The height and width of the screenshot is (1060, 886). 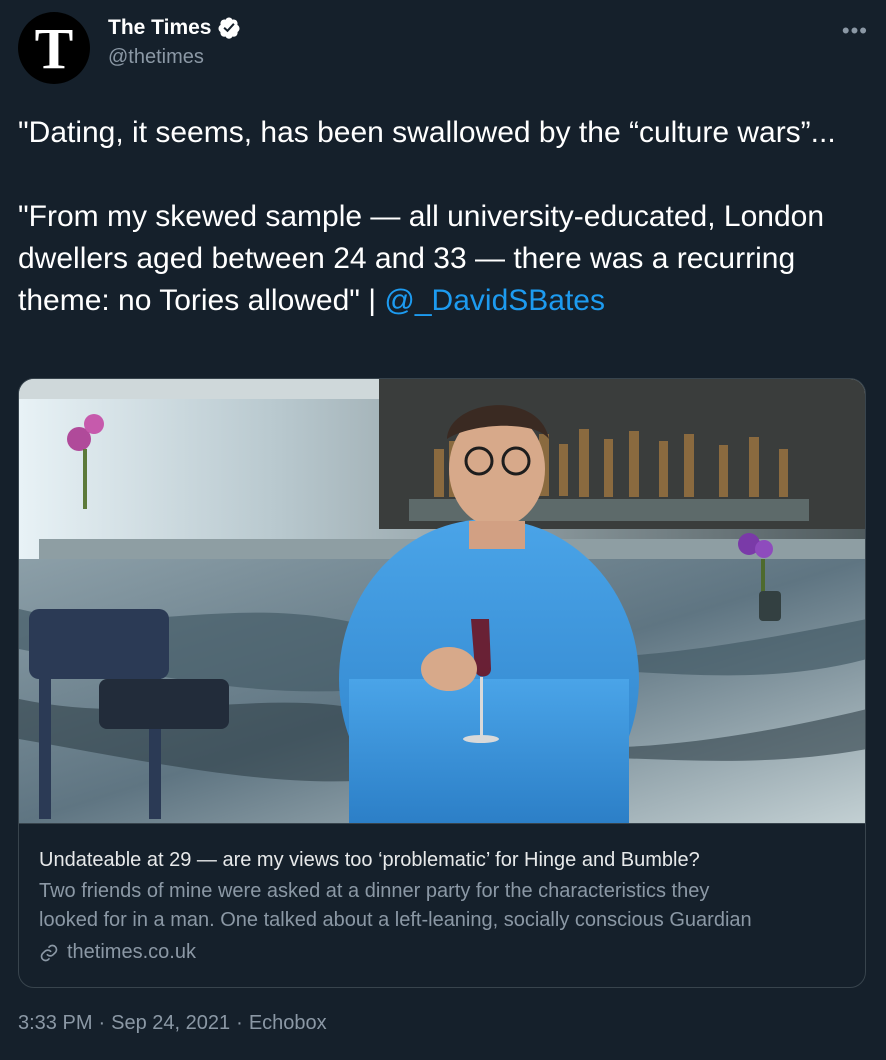 What do you see at coordinates (443, 952) in the screenshot?
I see `card-domain: thetimes.co.uk` at bounding box center [443, 952].